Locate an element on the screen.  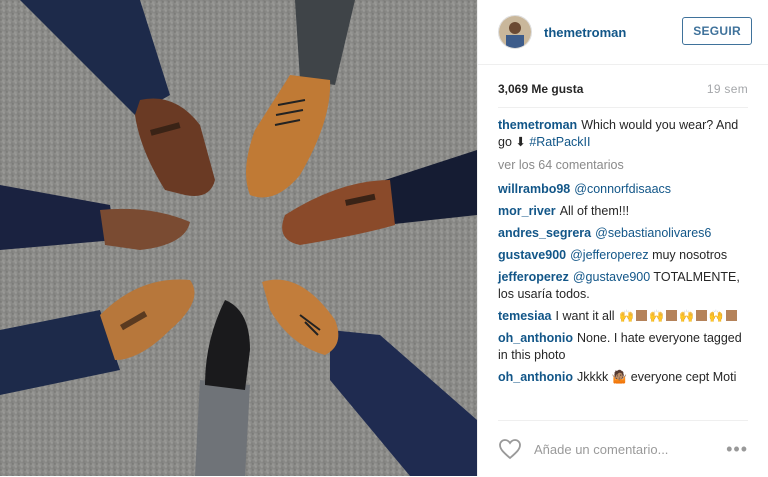
add-comment-input is located at coordinates (630, 449).